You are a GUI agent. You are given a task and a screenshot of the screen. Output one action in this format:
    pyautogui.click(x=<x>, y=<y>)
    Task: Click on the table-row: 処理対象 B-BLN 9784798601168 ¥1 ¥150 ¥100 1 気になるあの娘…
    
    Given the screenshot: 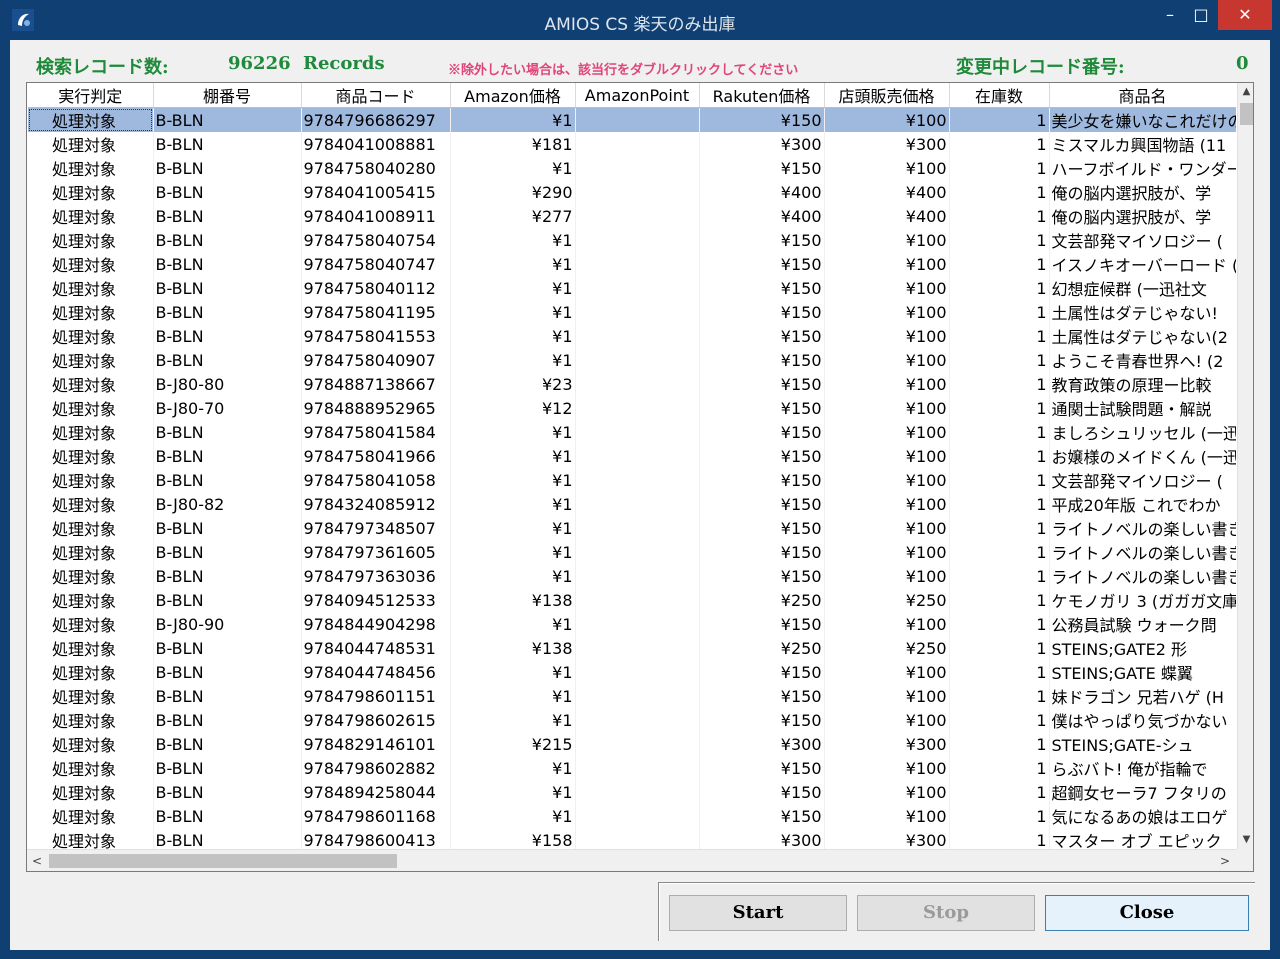 What is the action you would take?
    pyautogui.click(x=632, y=816)
    